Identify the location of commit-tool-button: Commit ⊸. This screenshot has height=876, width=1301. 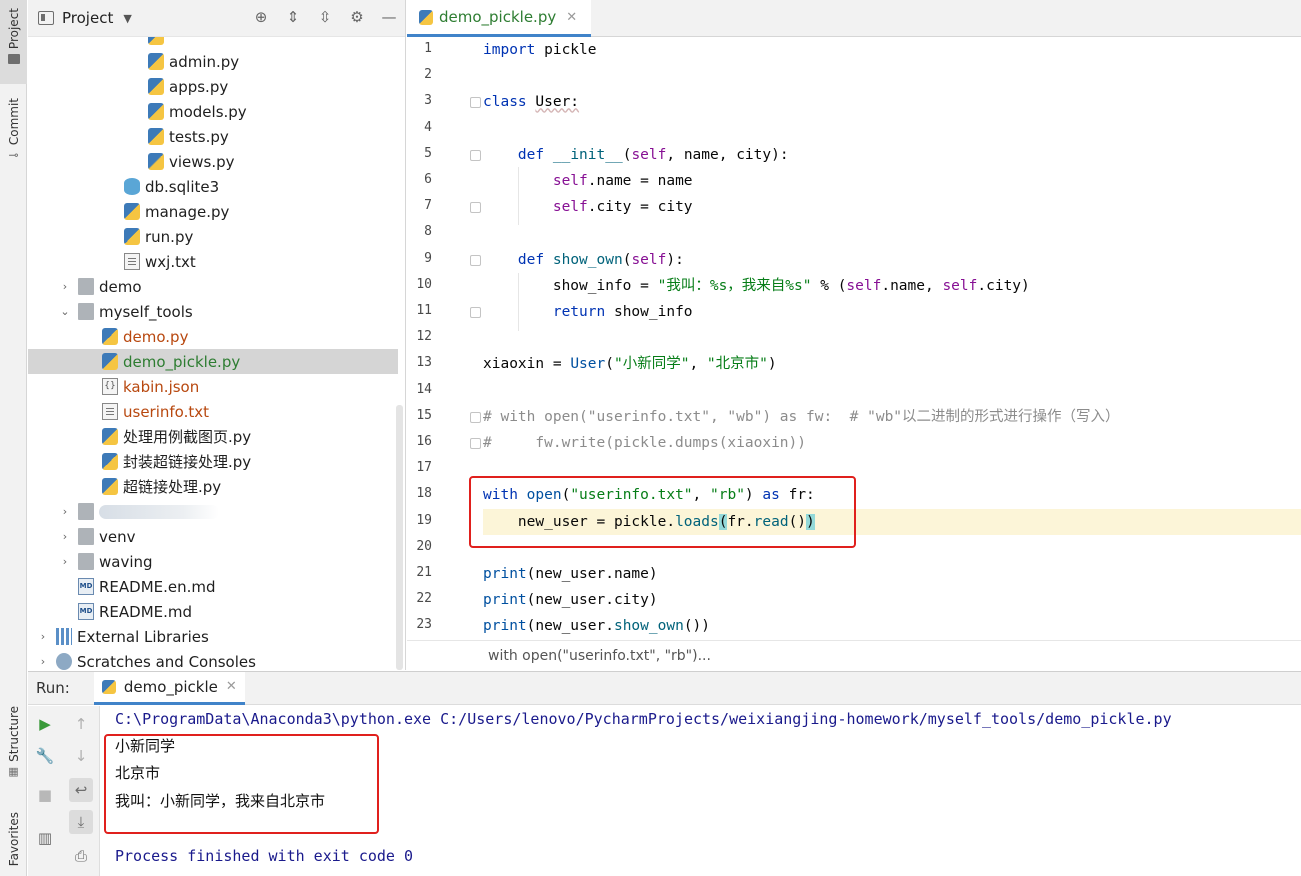
(13, 138).